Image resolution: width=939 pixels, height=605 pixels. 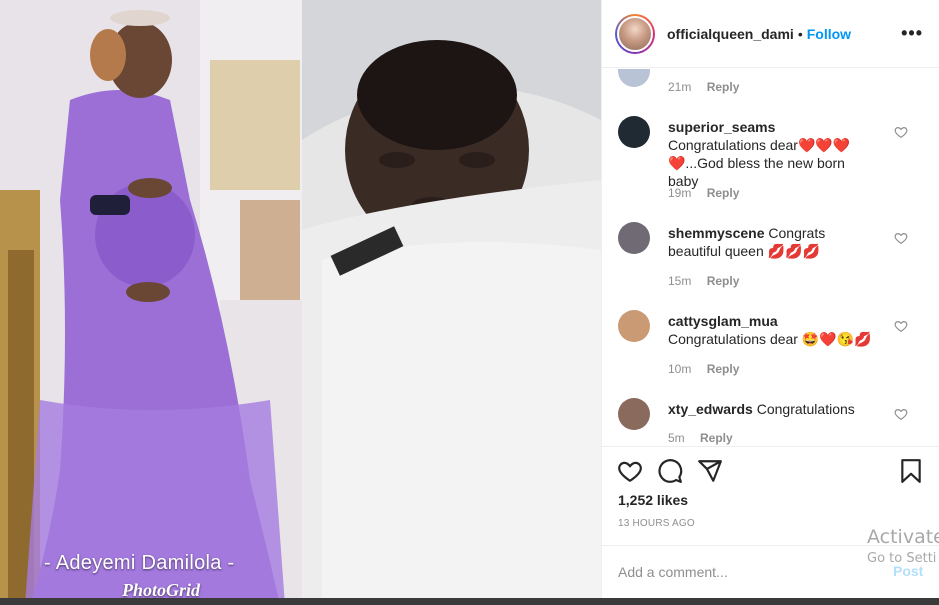 What do you see at coordinates (703, 369) in the screenshot?
I see `comment-meta: 10m Reply` at bounding box center [703, 369].